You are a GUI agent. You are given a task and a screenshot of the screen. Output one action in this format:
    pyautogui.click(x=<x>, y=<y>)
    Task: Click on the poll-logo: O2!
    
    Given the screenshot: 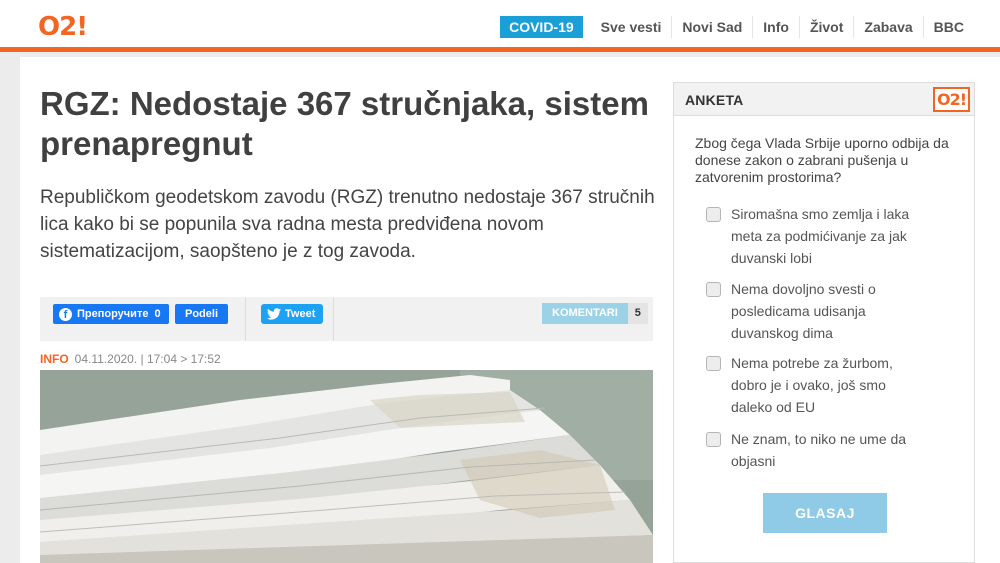 What is the action you would take?
    pyautogui.click(x=951, y=99)
    